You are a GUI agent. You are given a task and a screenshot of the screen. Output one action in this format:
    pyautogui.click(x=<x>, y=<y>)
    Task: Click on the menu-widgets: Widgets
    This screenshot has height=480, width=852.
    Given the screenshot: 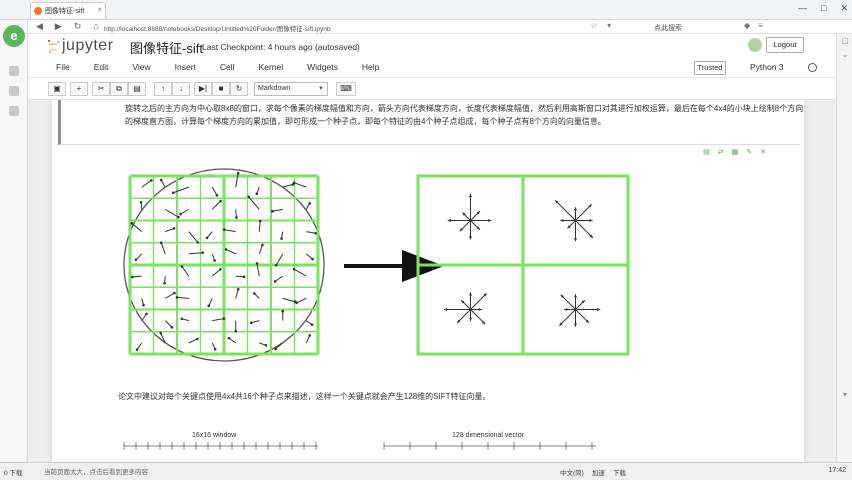 What is the action you would take?
    pyautogui.click(x=322, y=67)
    